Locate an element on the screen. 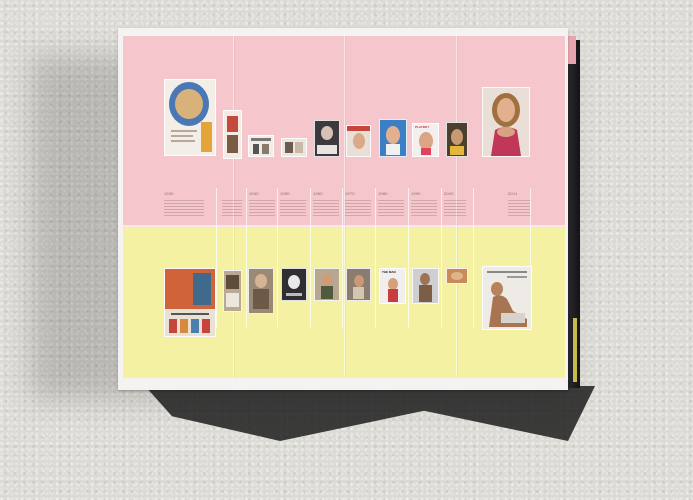 The height and width of the screenshot is (500, 693). year-label: 2011 is located at coordinates (513, 193).